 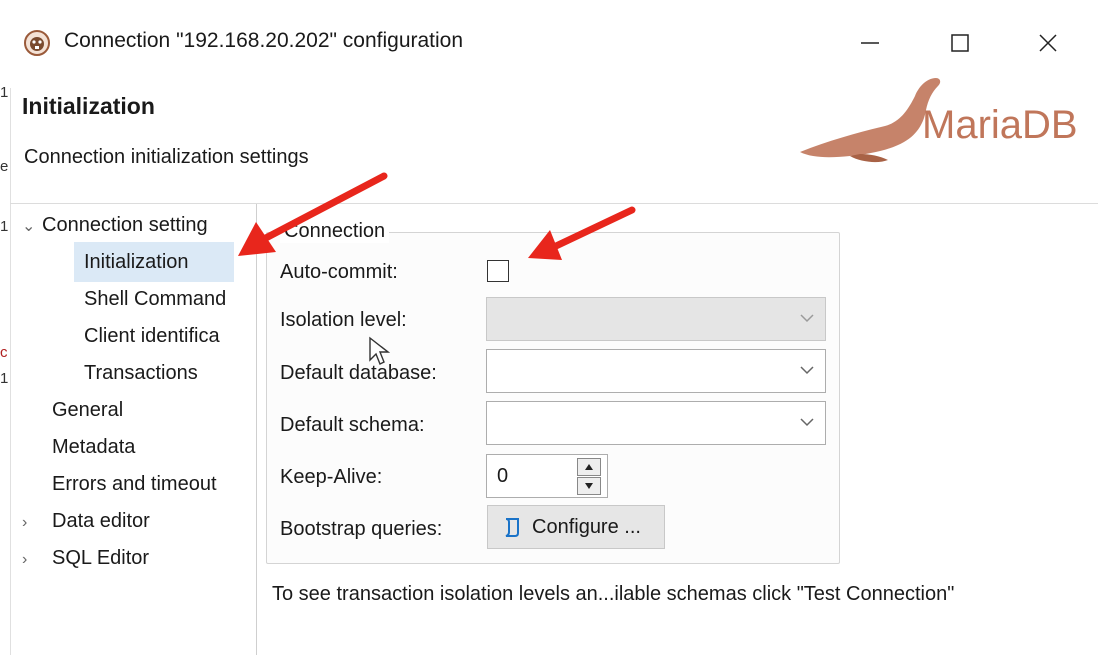 I want to click on isolation-level-label: Isolation level:, so click(x=343, y=320).